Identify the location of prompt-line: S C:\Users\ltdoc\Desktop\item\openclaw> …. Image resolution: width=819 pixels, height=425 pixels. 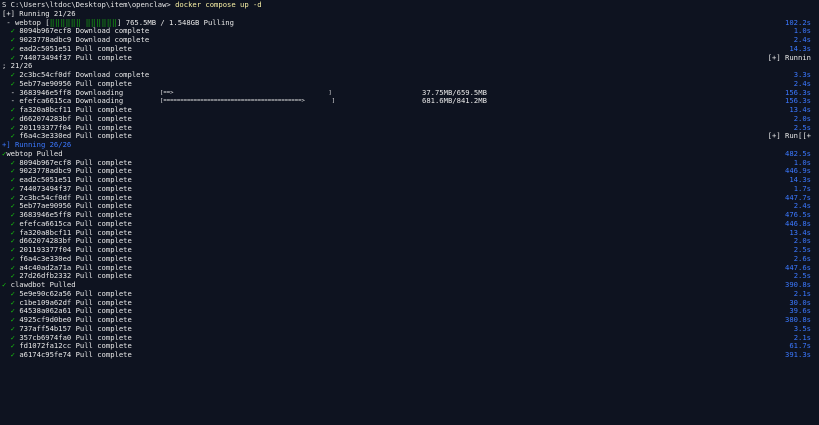
(409, 5).